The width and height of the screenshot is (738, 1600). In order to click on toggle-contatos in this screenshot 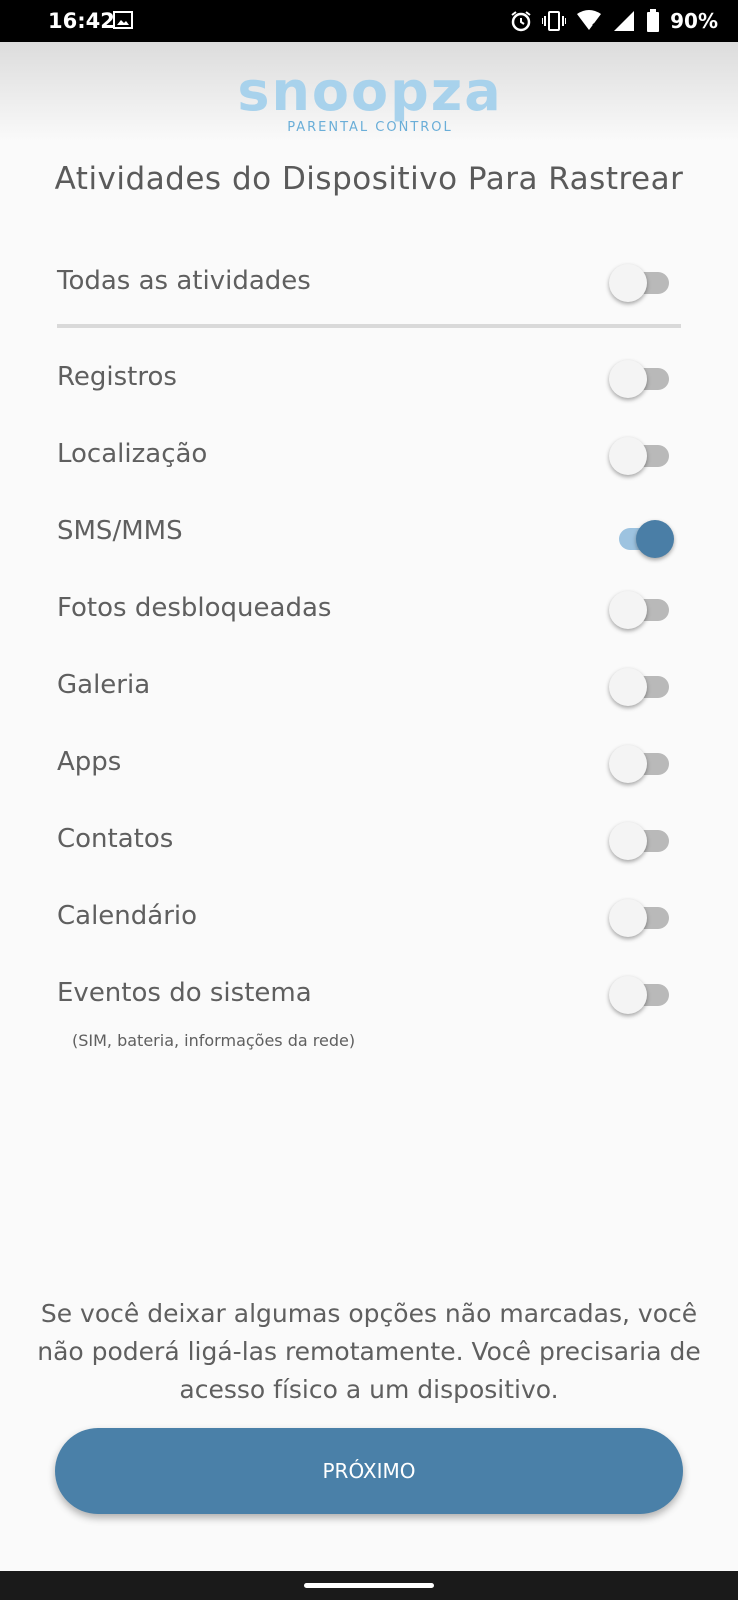, I will do `click(641, 841)`.